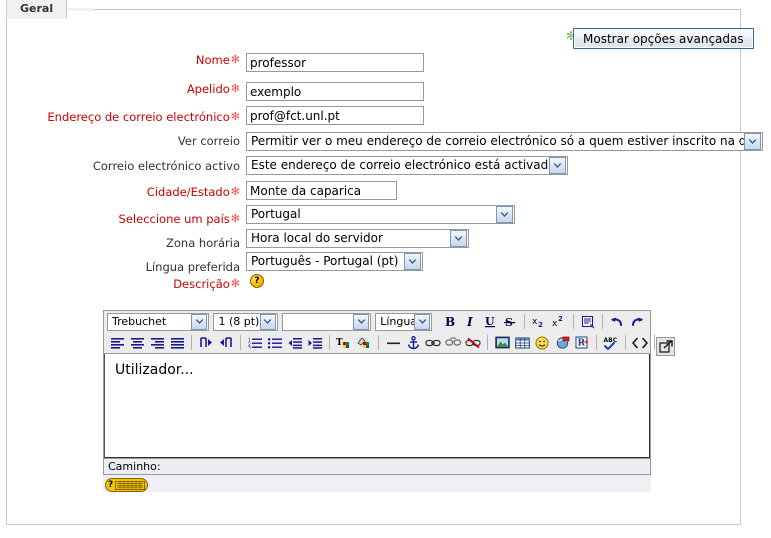 This screenshot has height=538, width=771. Describe the element at coordinates (562, 342) in the screenshot. I see `media-icon` at that location.